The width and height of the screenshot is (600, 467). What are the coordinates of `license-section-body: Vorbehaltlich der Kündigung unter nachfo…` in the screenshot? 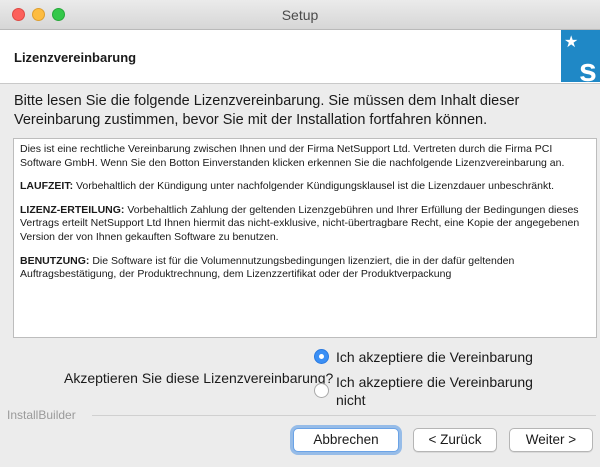 It's located at (314, 186).